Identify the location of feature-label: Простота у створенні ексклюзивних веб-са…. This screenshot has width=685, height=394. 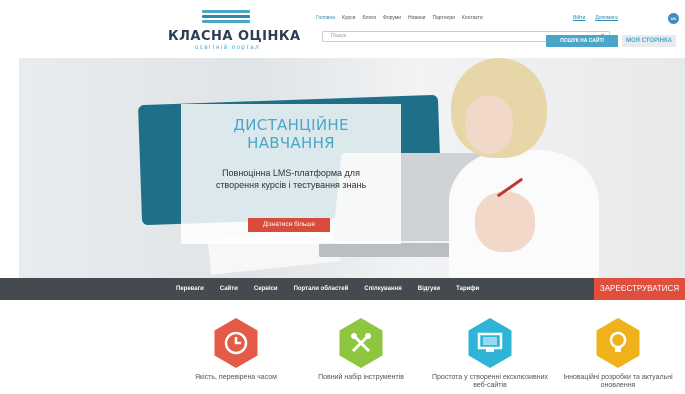
(490, 381).